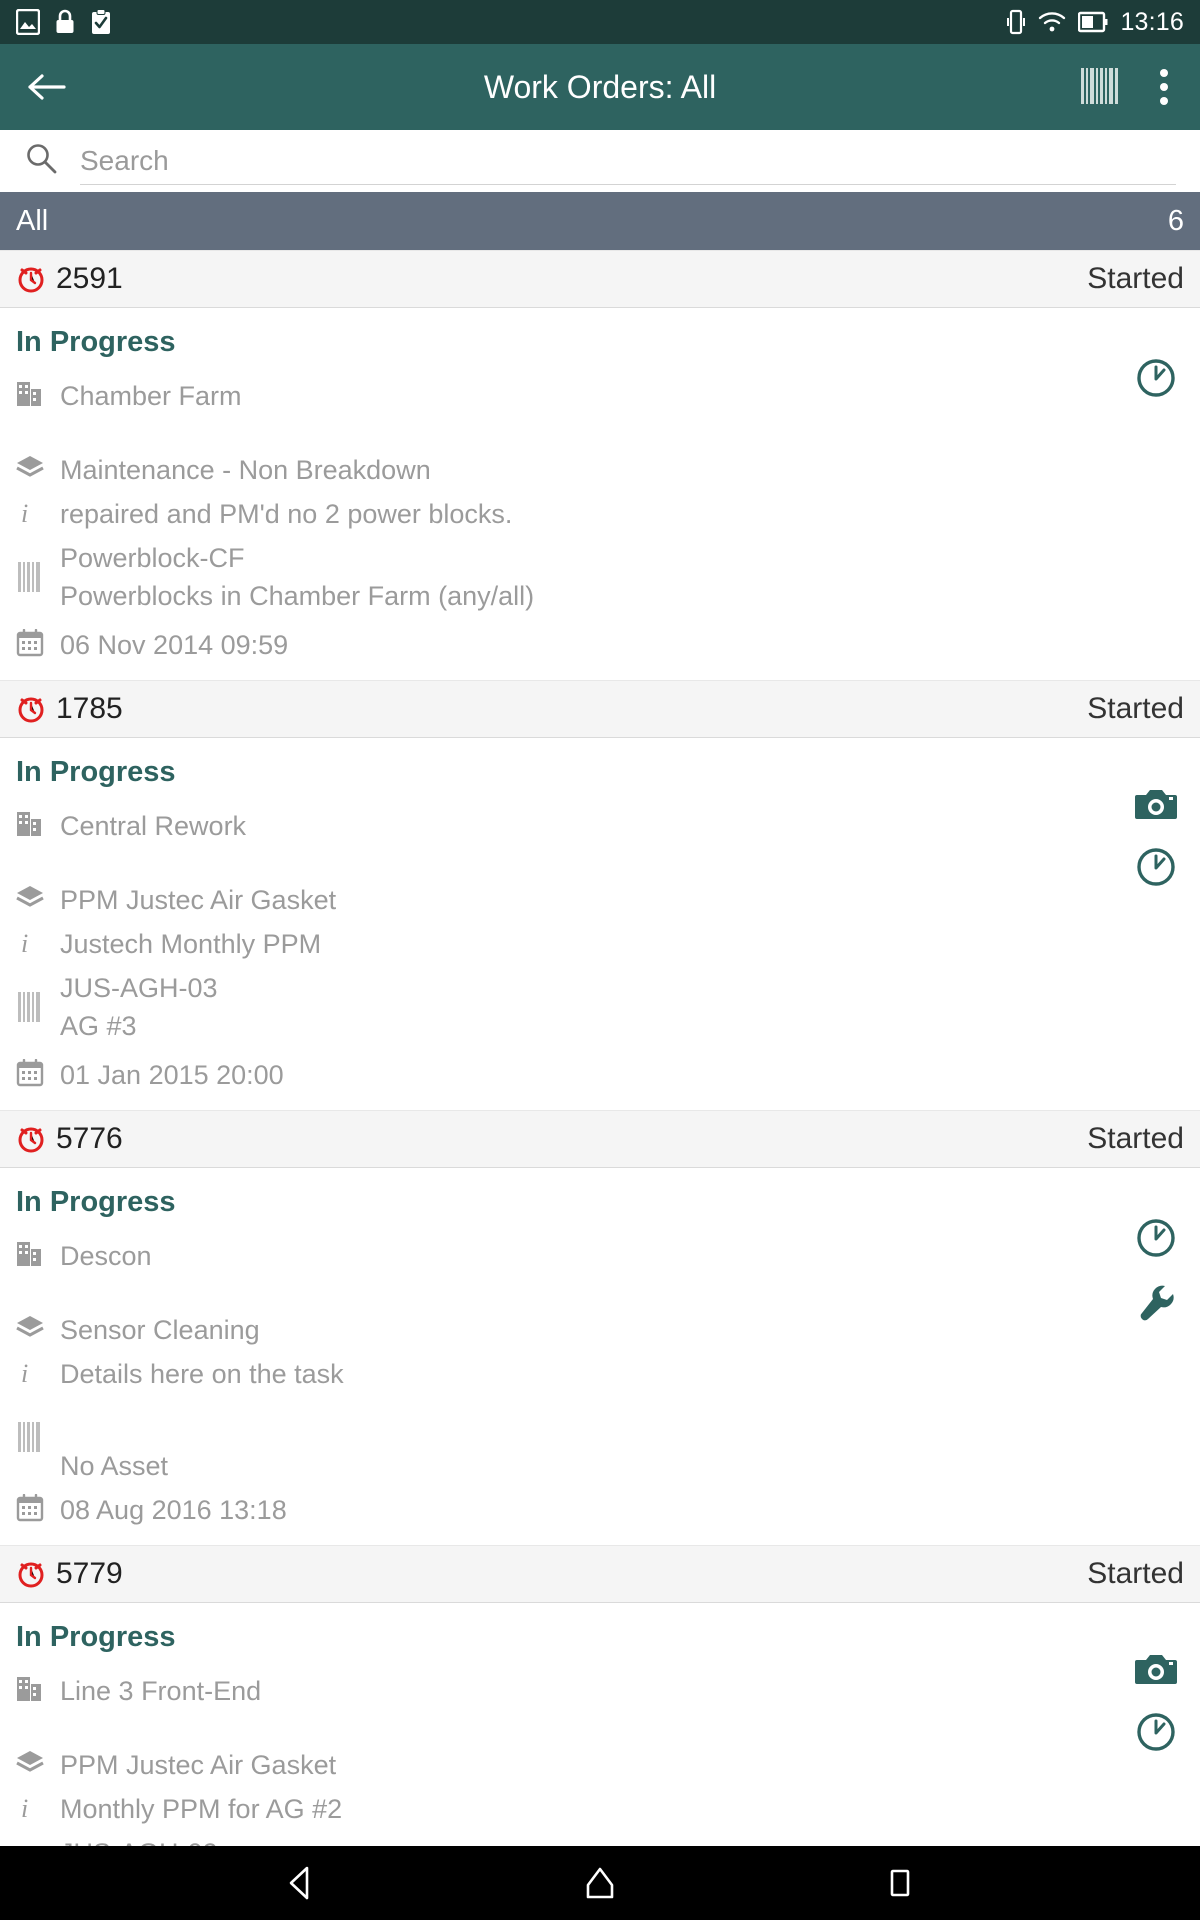 The width and height of the screenshot is (1200, 1920). What do you see at coordinates (41, 161) in the screenshot?
I see `search-icon` at bounding box center [41, 161].